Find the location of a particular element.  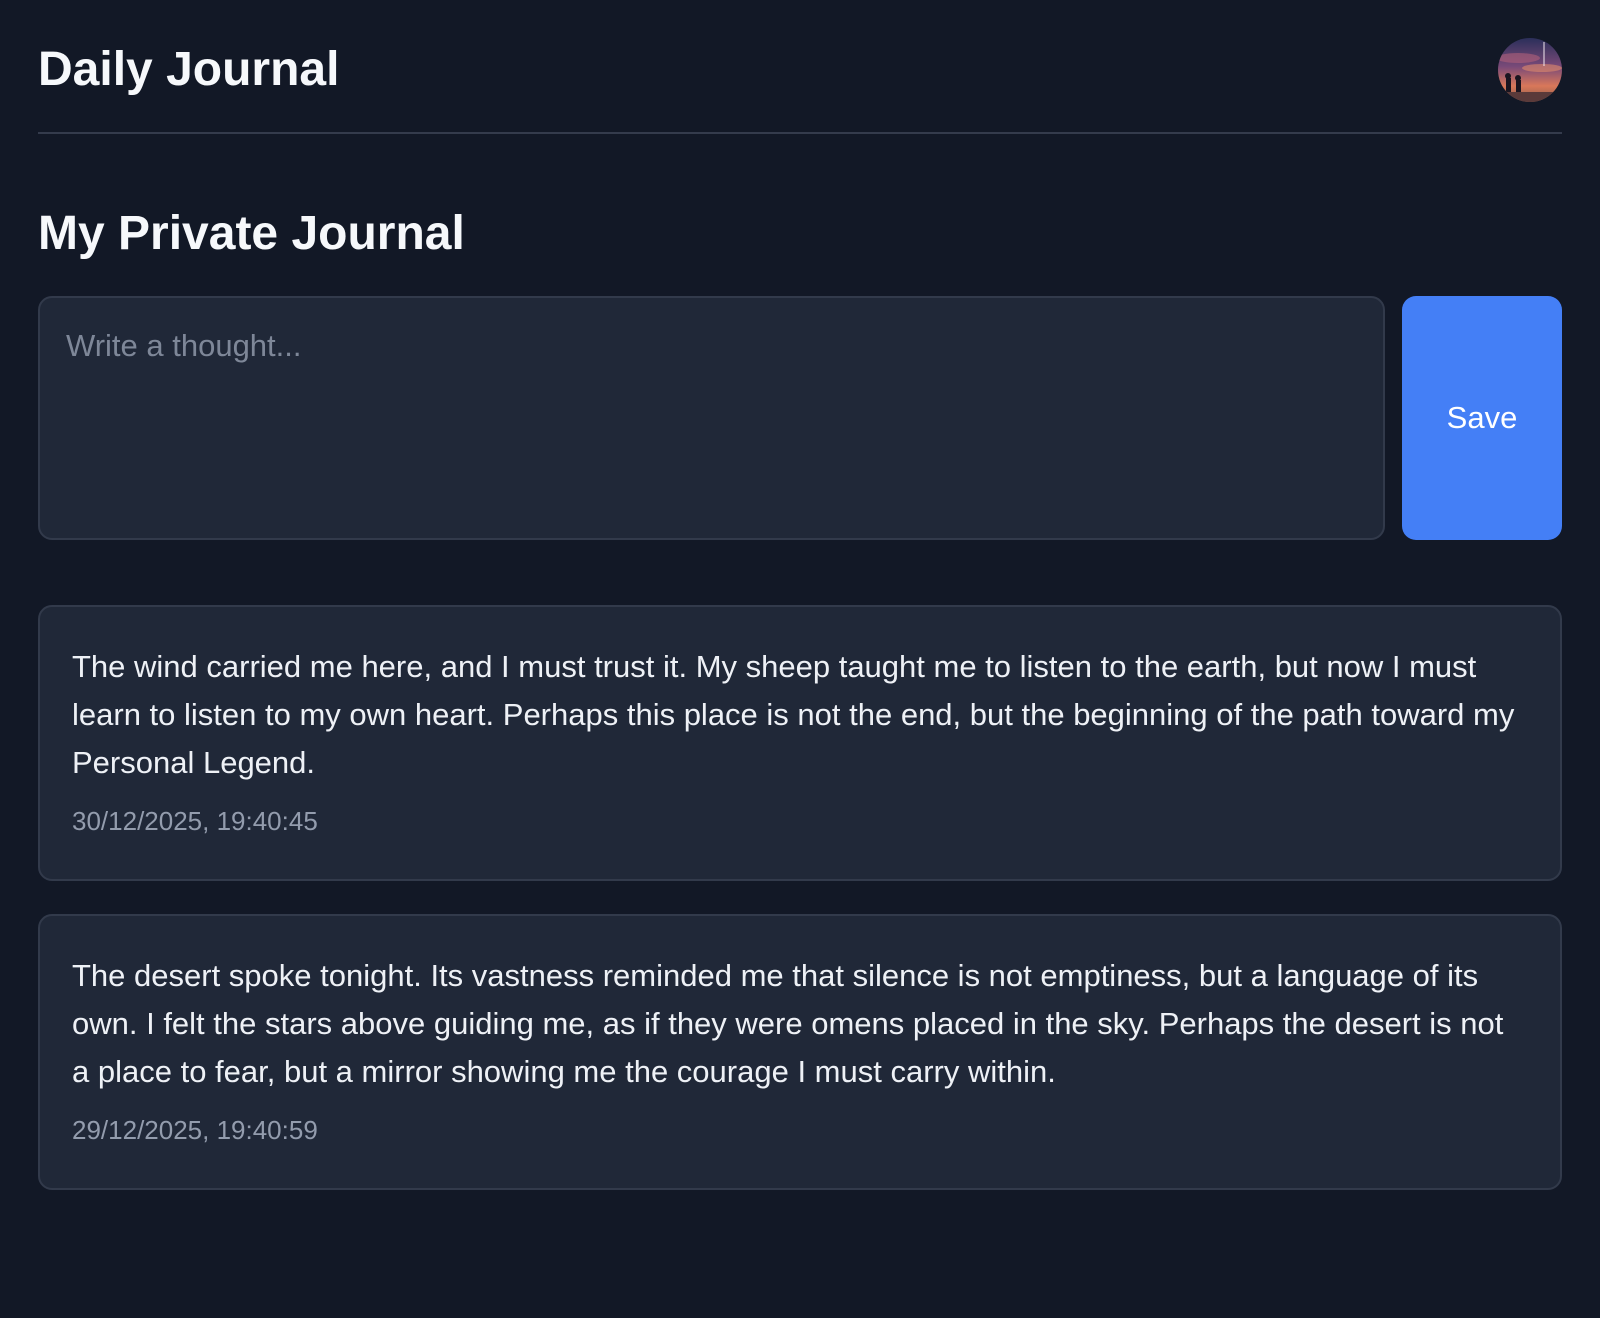

app-header: Daily Journal is located at coordinates (800, 67).